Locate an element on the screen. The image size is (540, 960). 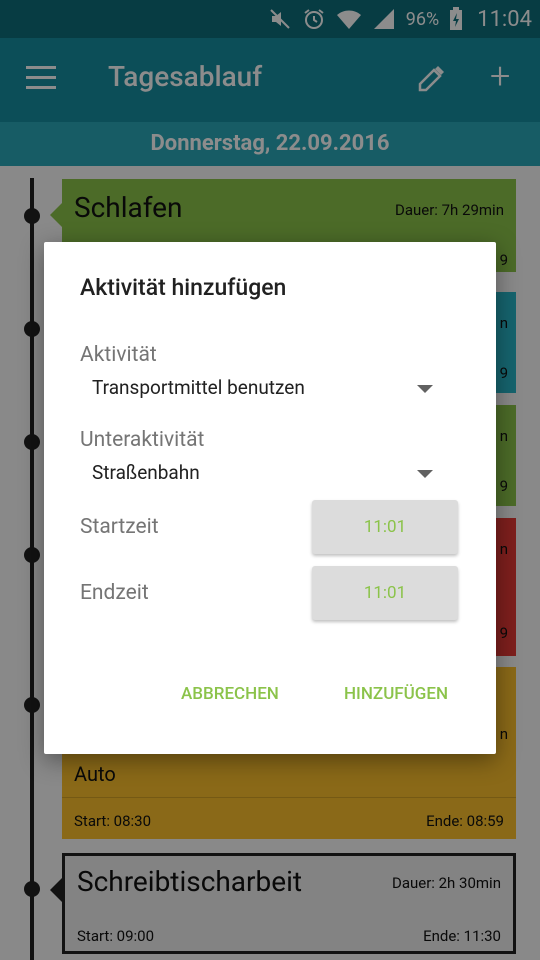
subactivity-label: Unteraktivität is located at coordinates (142, 440).